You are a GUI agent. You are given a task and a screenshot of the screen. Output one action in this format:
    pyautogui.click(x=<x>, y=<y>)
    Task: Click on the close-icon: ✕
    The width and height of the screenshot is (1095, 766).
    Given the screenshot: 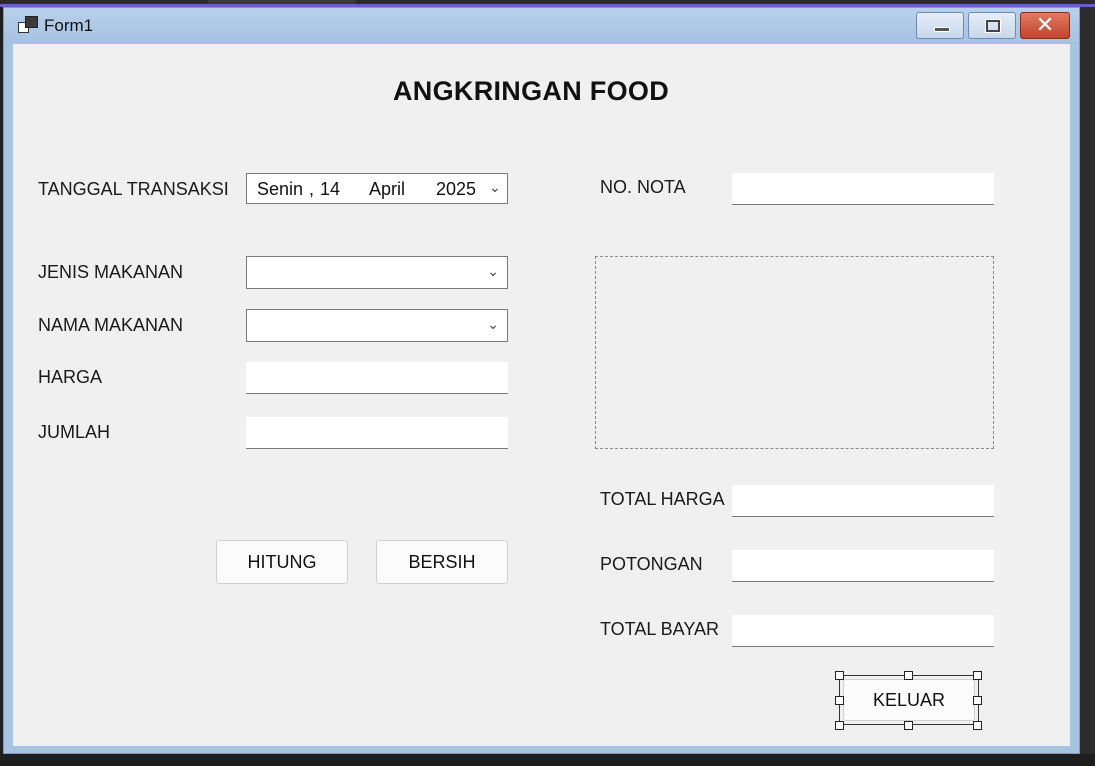 What is the action you would take?
    pyautogui.click(x=1045, y=25)
    